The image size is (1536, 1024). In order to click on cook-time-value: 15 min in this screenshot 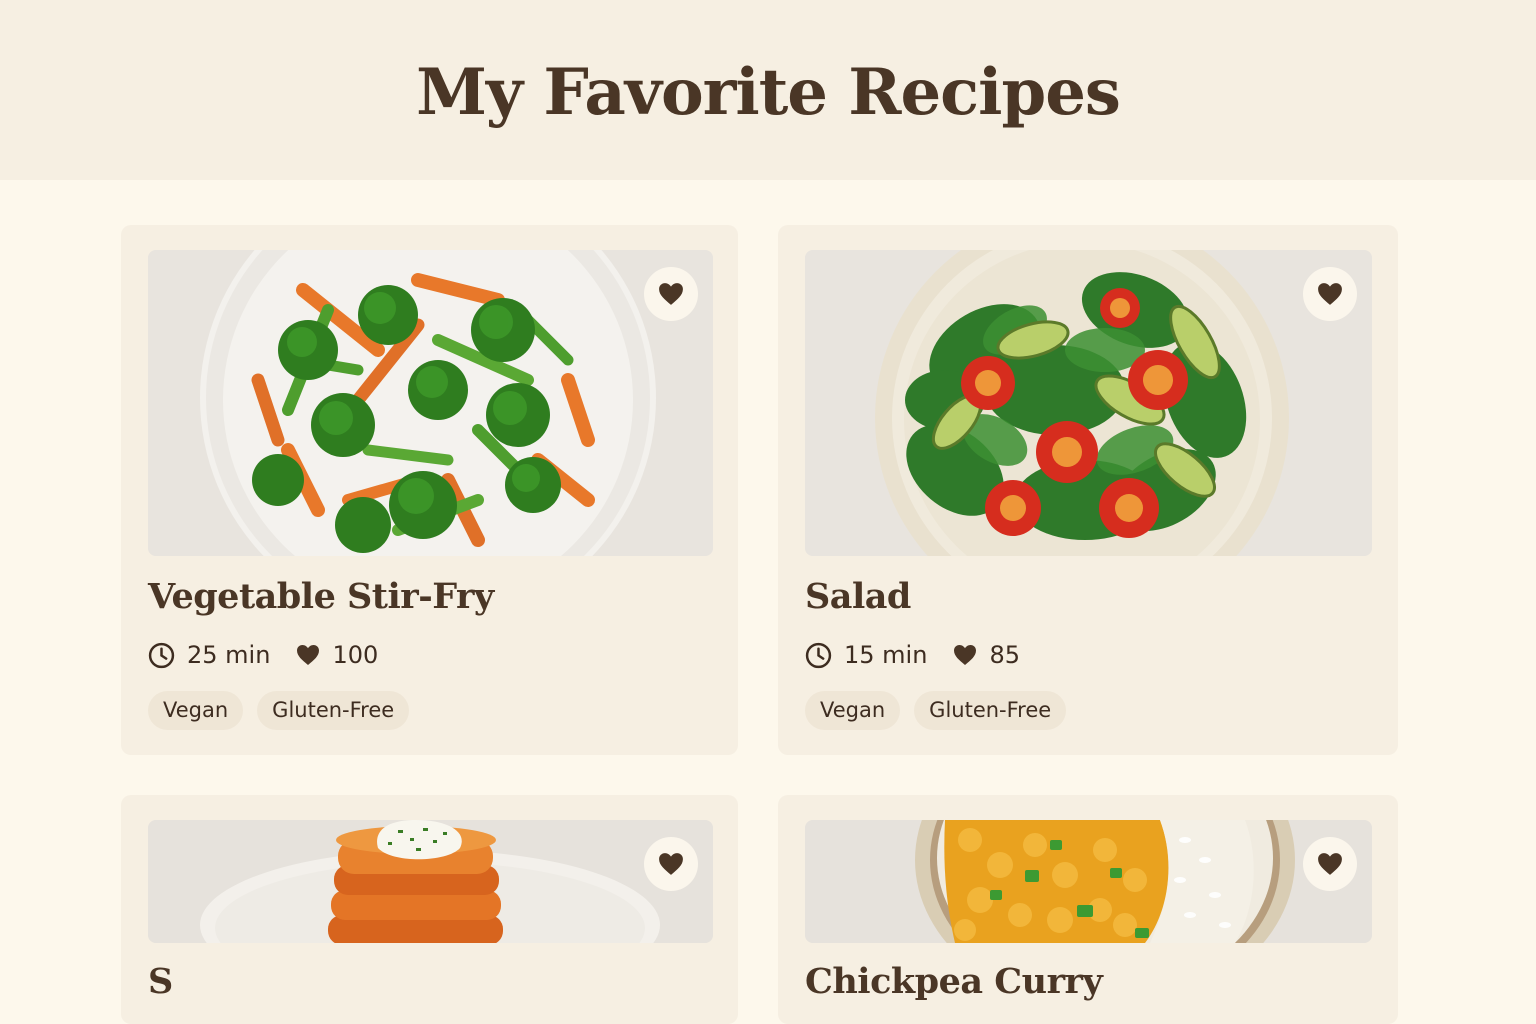, I will do `click(886, 655)`.